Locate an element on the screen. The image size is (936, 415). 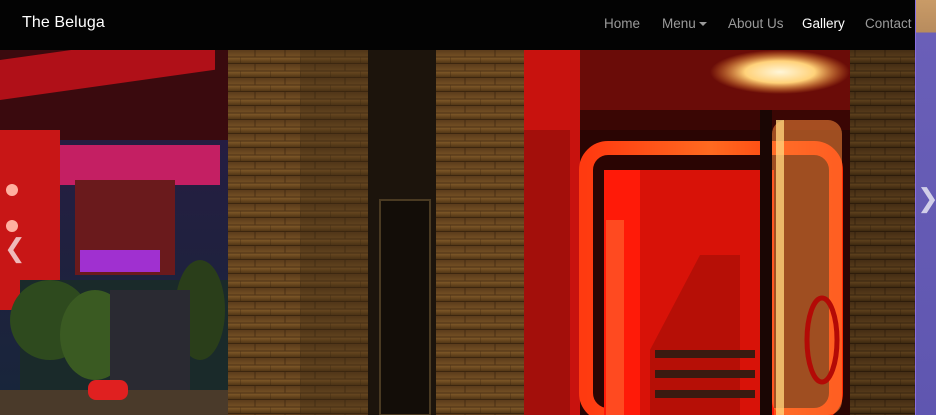
brand-link: The Beluga is located at coordinates (63, 23).